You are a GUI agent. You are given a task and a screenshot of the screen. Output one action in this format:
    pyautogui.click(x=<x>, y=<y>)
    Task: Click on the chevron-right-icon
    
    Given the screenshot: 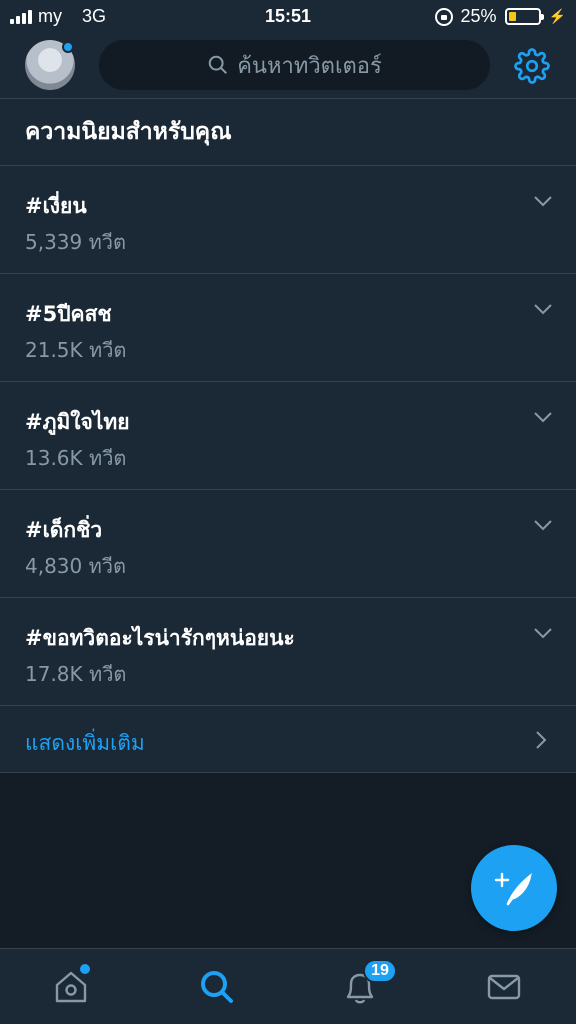 What is the action you would take?
    pyautogui.click(x=541, y=740)
    